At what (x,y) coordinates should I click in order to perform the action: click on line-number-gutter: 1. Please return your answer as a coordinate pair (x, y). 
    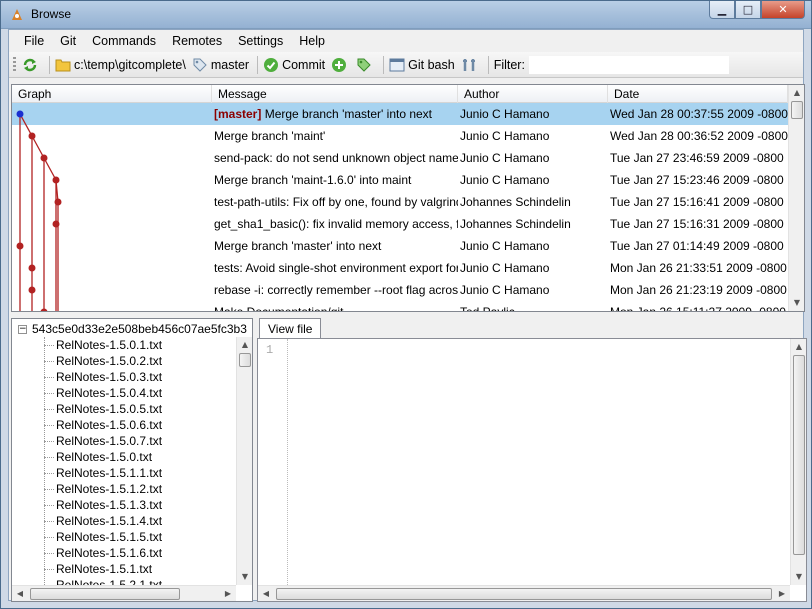
    Looking at the image, I should click on (273, 462).